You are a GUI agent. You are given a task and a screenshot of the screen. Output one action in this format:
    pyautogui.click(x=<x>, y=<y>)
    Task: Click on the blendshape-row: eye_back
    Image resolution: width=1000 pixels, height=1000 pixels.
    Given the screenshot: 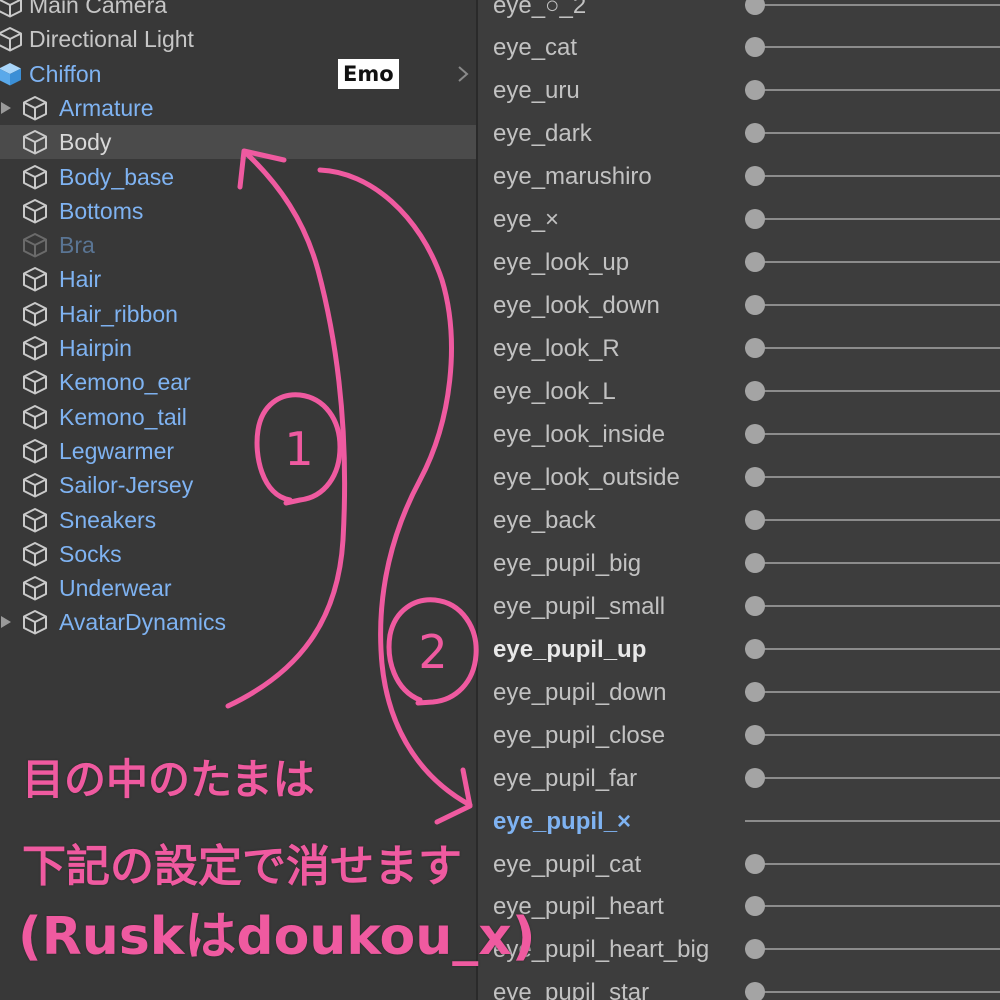 What is the action you would take?
    pyautogui.click(x=739, y=520)
    